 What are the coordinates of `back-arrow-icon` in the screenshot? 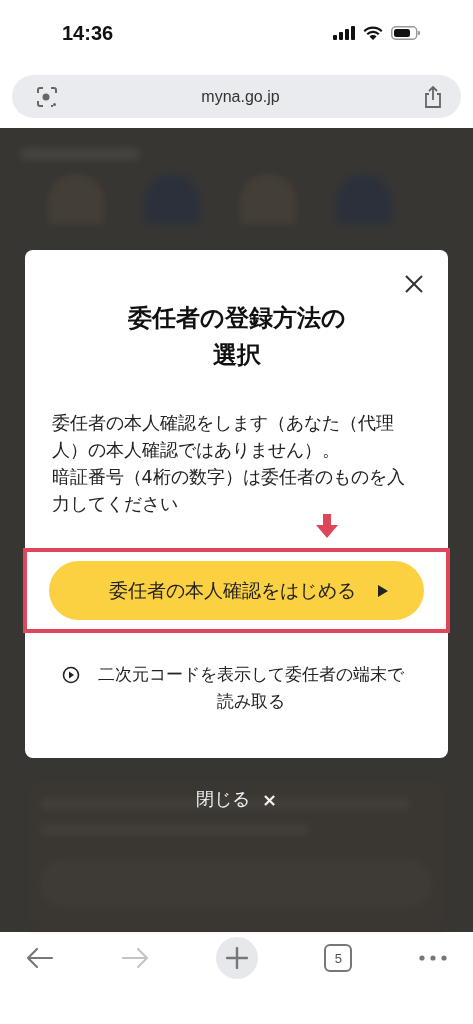 It's located at (40, 958).